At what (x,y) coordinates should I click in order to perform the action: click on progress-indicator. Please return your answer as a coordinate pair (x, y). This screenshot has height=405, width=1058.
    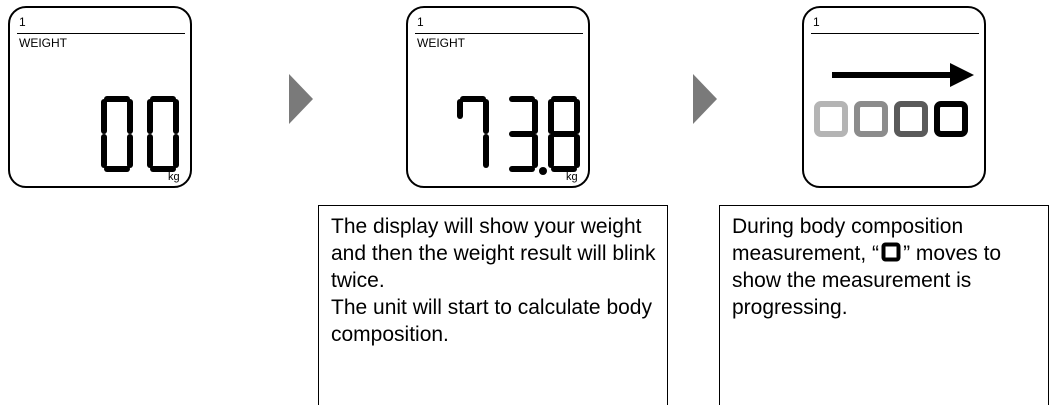
    Looking at the image, I should click on (894, 100).